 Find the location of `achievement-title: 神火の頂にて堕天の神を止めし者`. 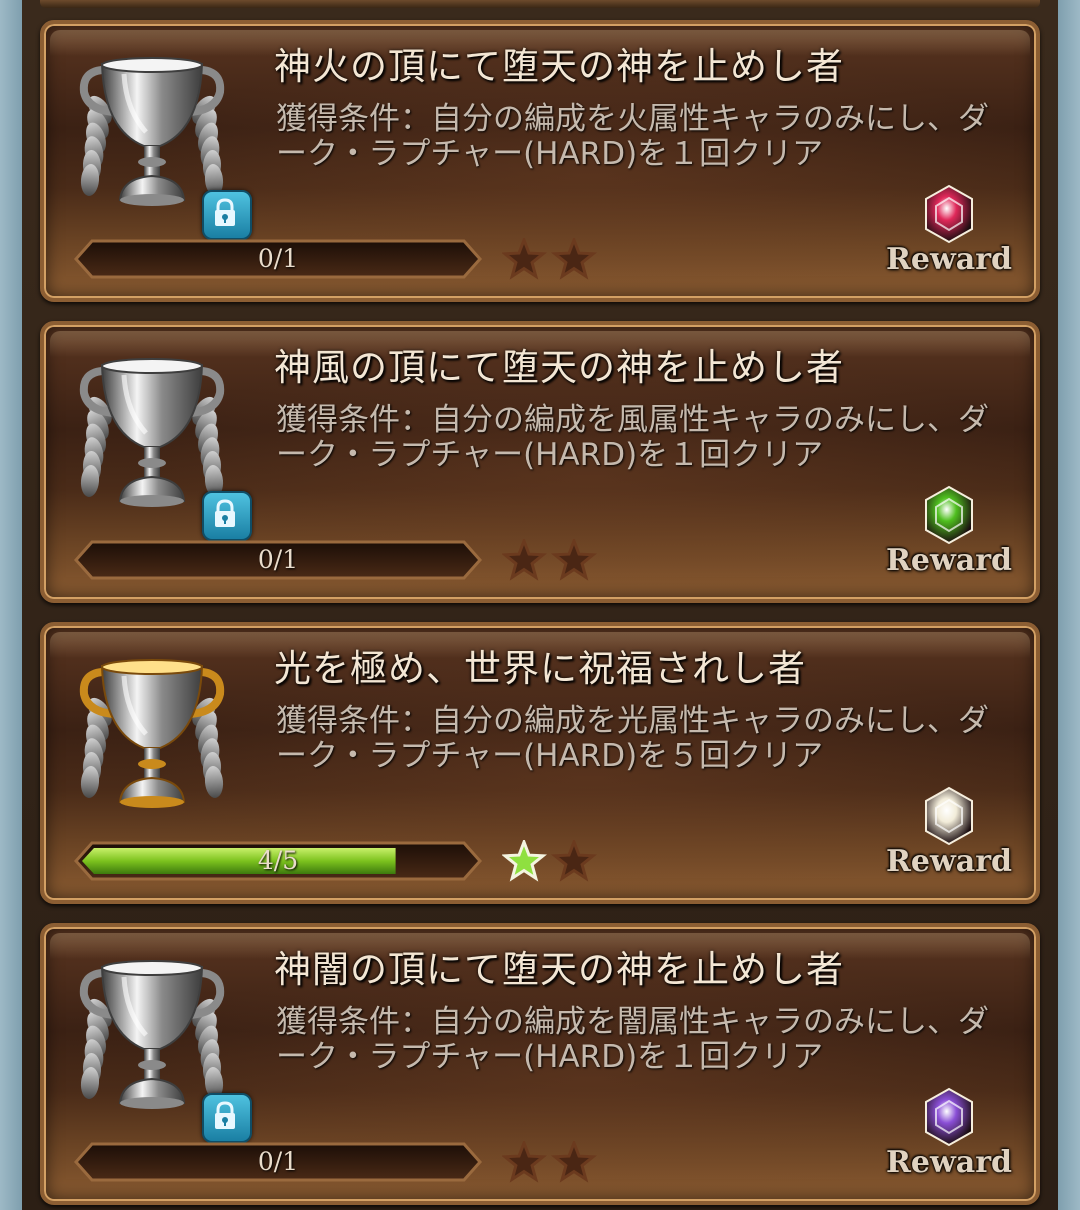

achievement-title: 神火の頂にて堕天の神を止めし者 is located at coordinates (559, 66).